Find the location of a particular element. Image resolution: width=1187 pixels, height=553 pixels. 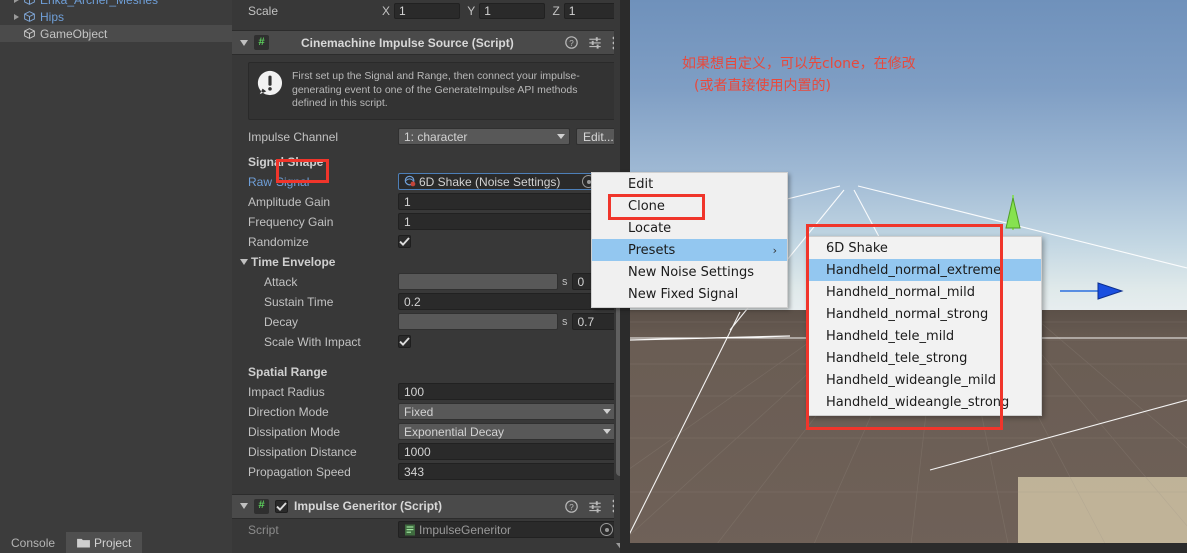

component-header-impulse-source: # Cinemachine Impulse Source (Script) ? is located at coordinates (431, 42).